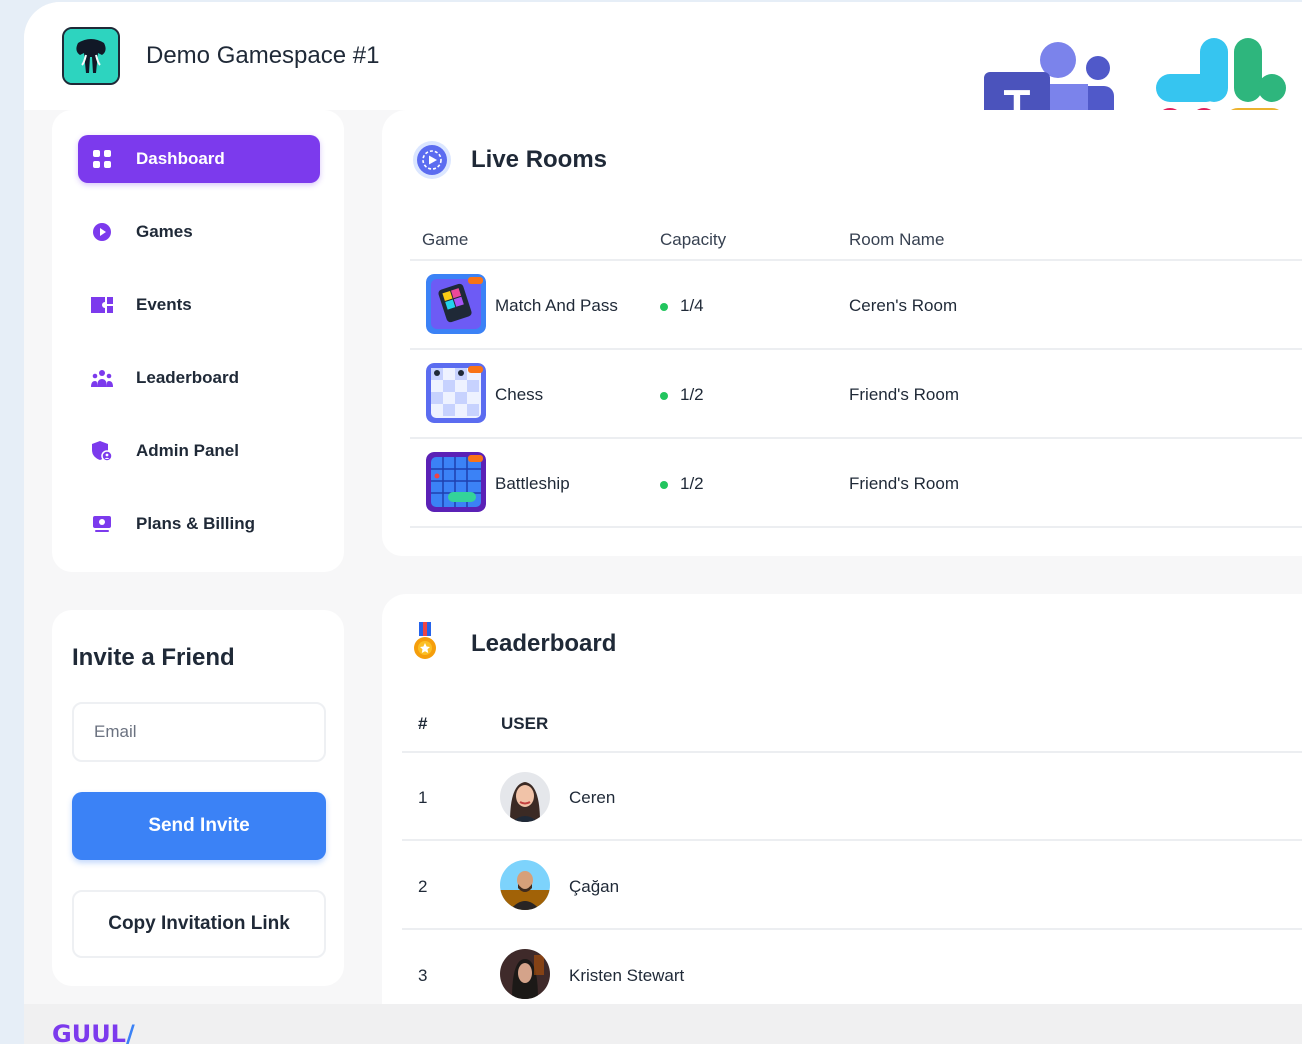 This screenshot has height=1044, width=1302. What do you see at coordinates (539, 159) in the screenshot?
I see `live-rooms-title: Live Rooms` at bounding box center [539, 159].